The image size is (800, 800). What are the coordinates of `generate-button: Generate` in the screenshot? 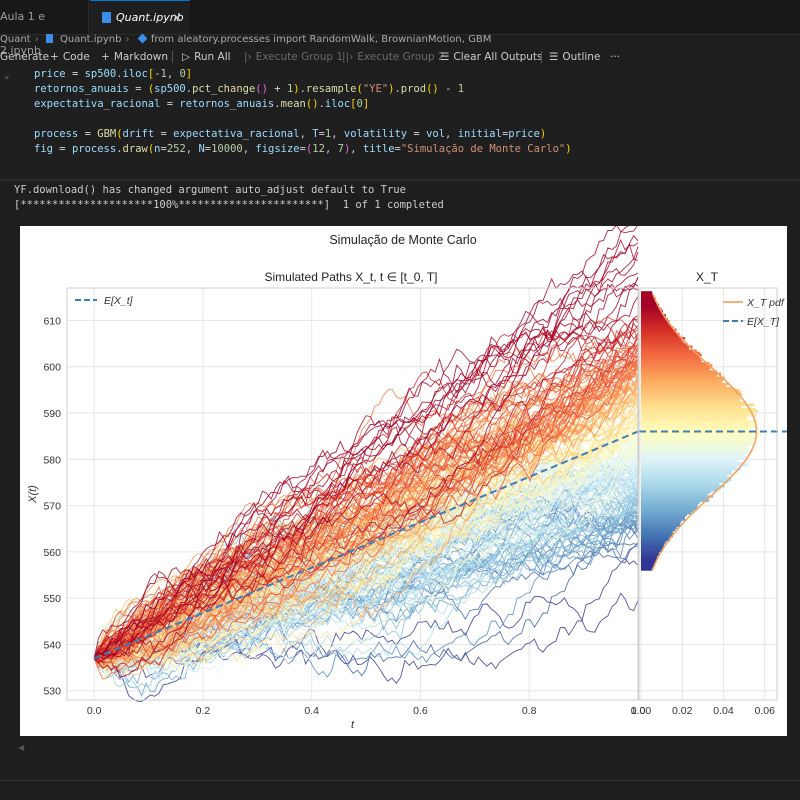 It's located at (24, 57).